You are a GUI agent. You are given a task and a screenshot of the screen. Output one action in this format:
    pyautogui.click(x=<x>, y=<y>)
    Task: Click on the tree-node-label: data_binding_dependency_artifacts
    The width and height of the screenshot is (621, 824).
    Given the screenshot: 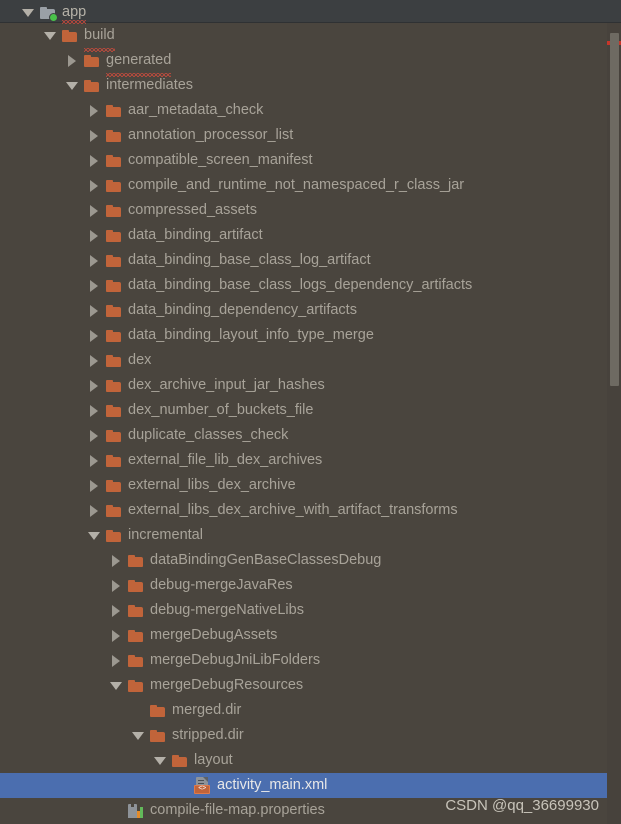 What is the action you would take?
    pyautogui.click(x=242, y=309)
    